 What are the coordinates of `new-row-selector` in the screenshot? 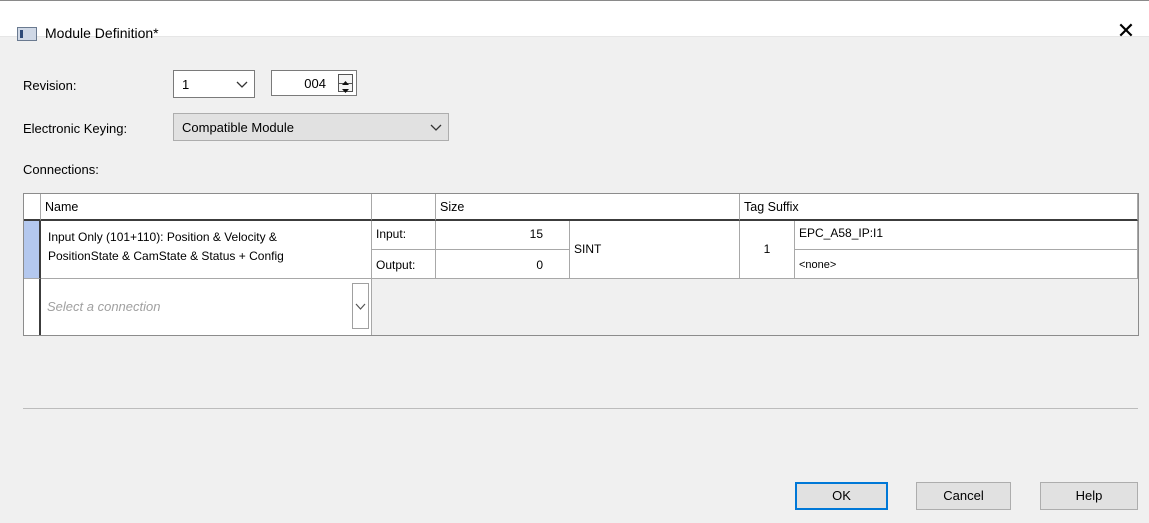 It's located at (32, 307).